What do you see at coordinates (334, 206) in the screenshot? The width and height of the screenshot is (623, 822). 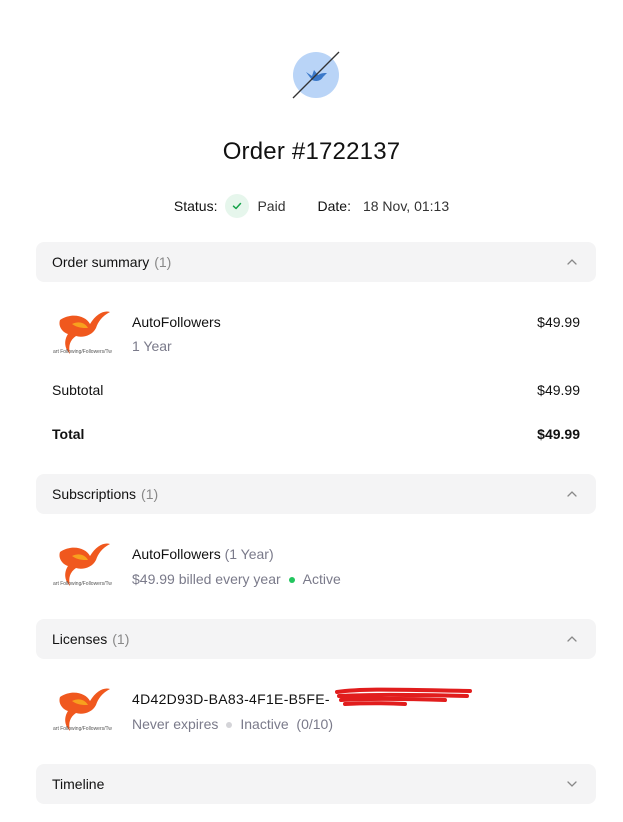 I see `date-label: Date:` at bounding box center [334, 206].